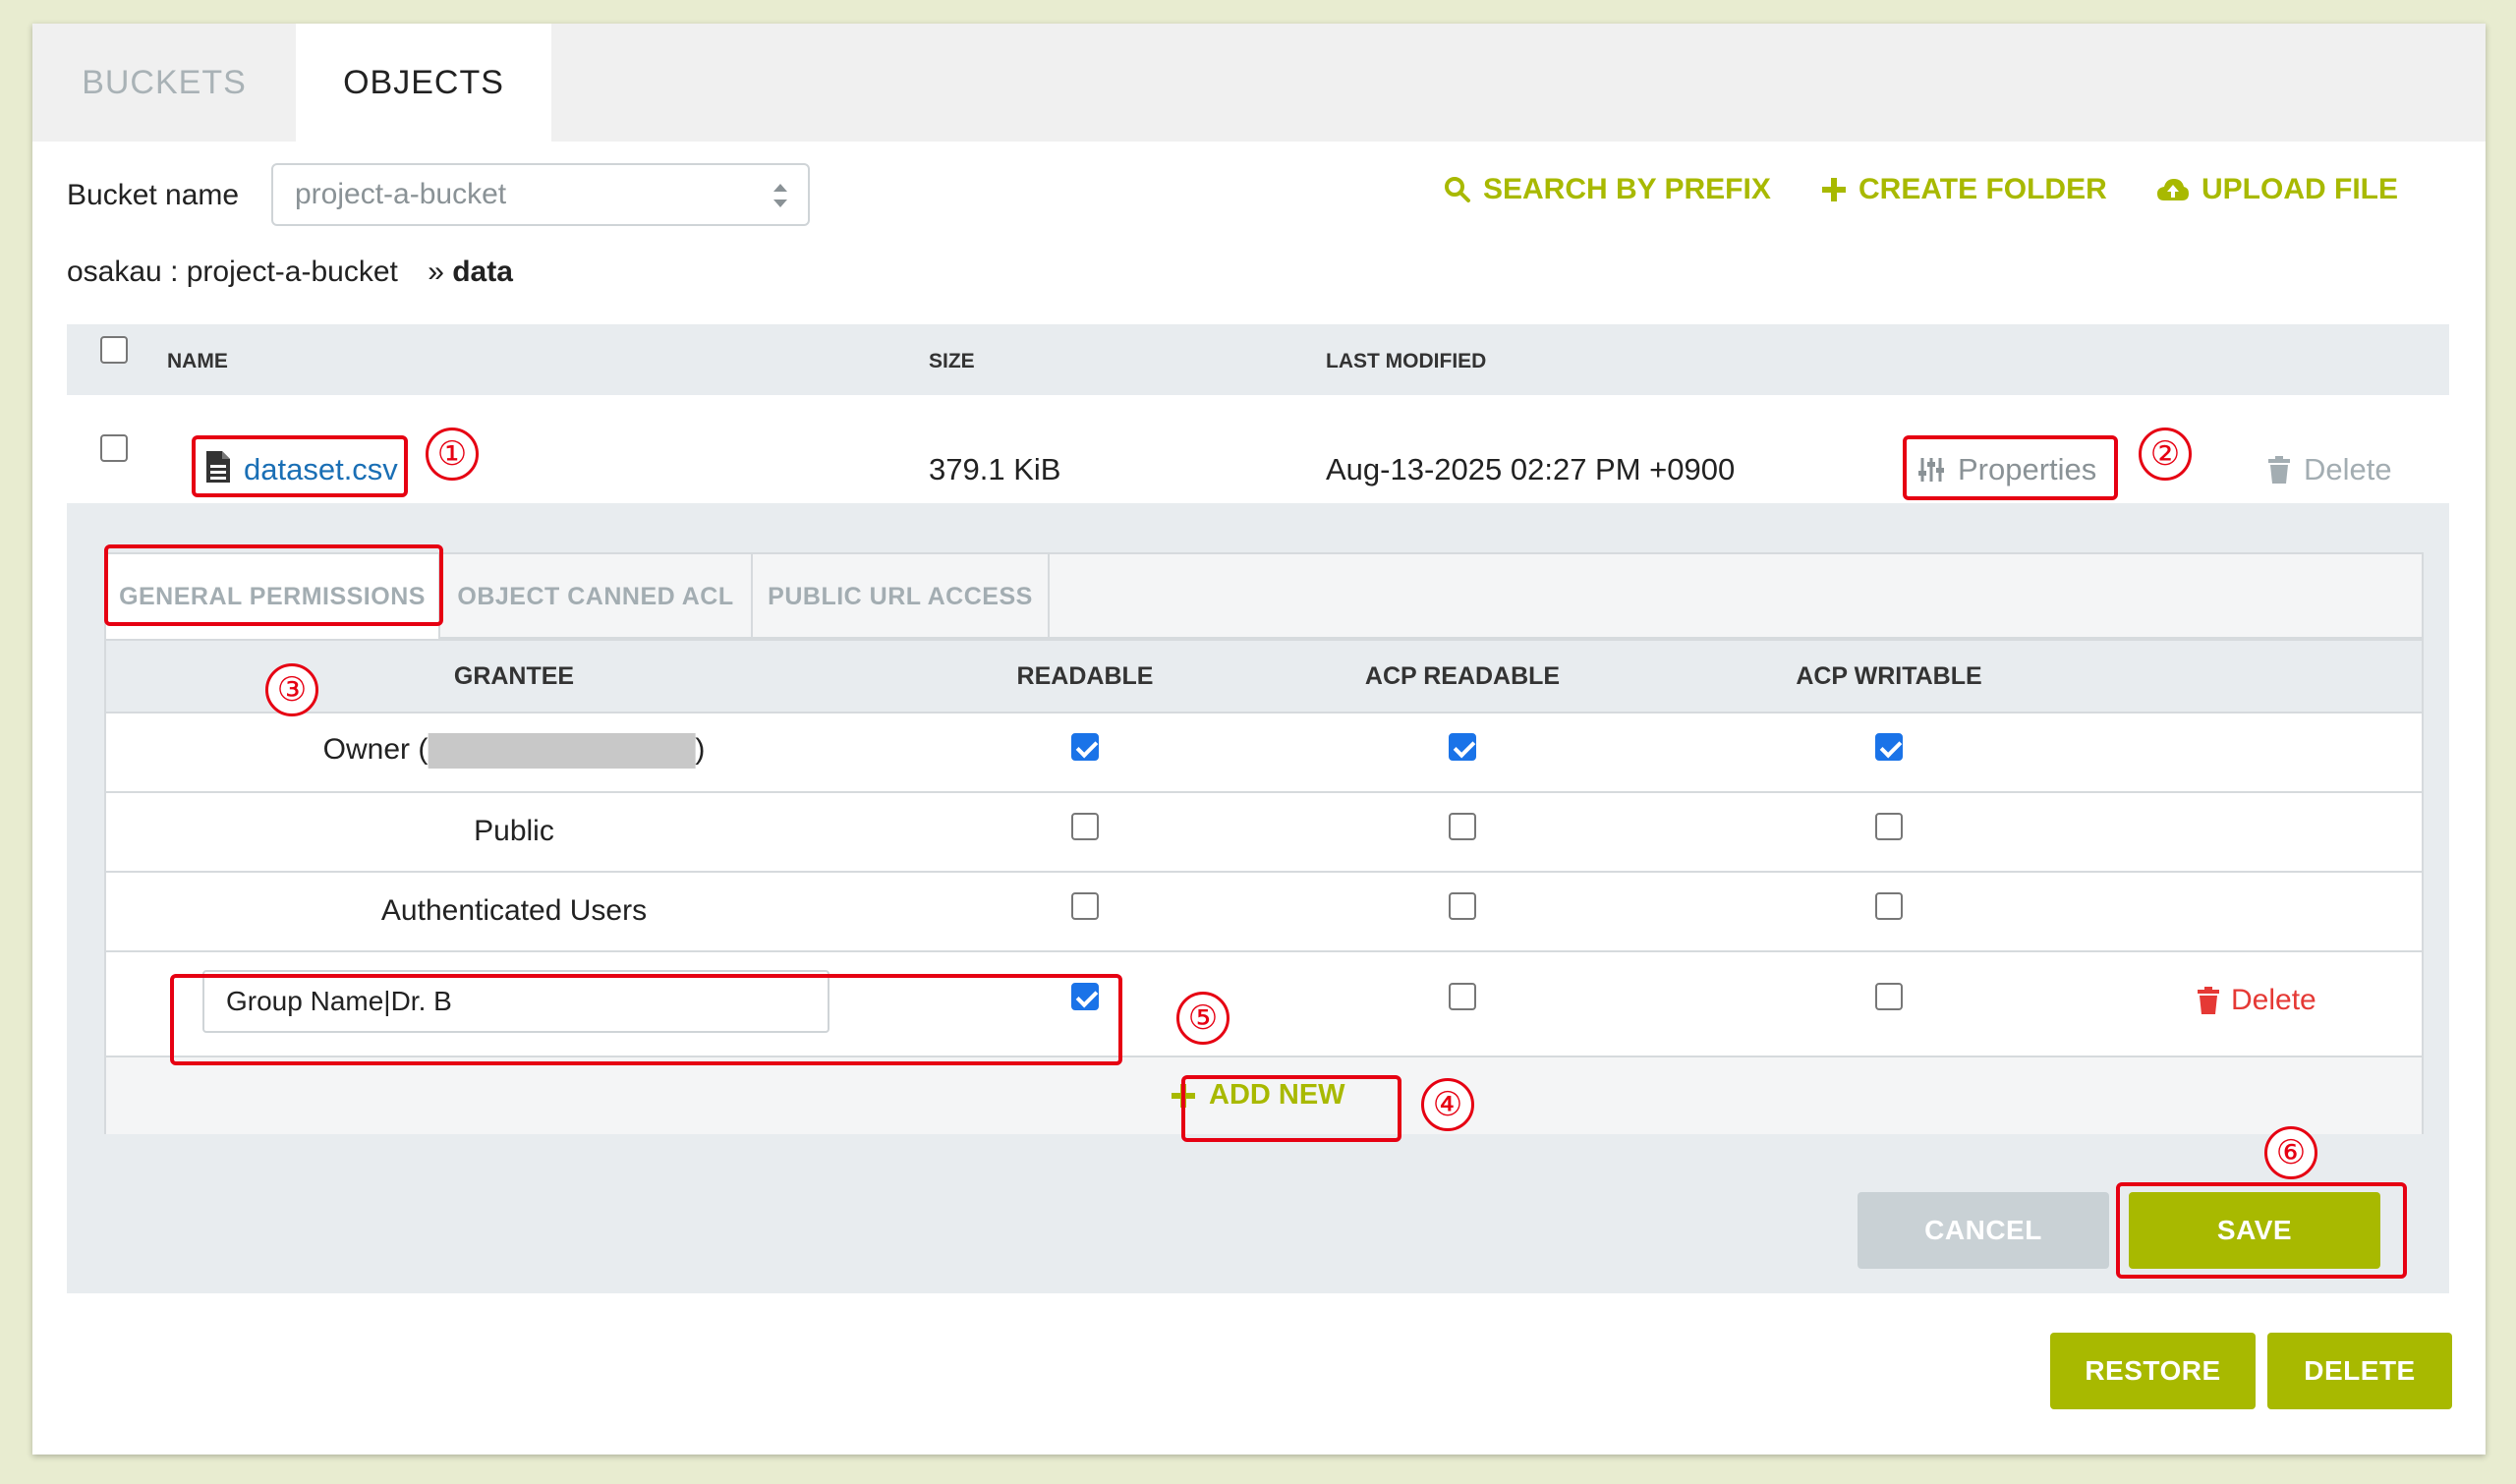 The width and height of the screenshot is (2516, 1484). Describe the element at coordinates (1889, 747) in the screenshot. I see `owner-acp-writable-checkbox` at that location.